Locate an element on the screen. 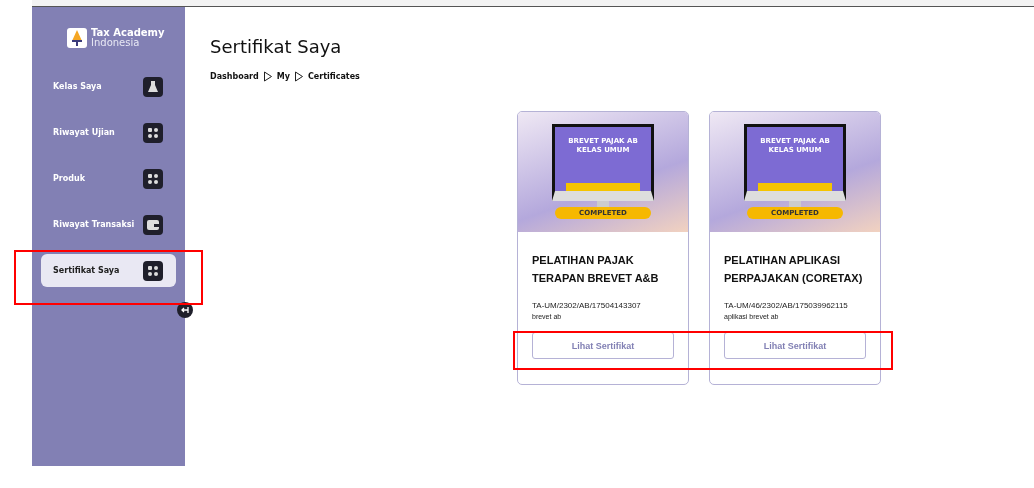  breadcrumb-link: Dashboard is located at coordinates (234, 76).